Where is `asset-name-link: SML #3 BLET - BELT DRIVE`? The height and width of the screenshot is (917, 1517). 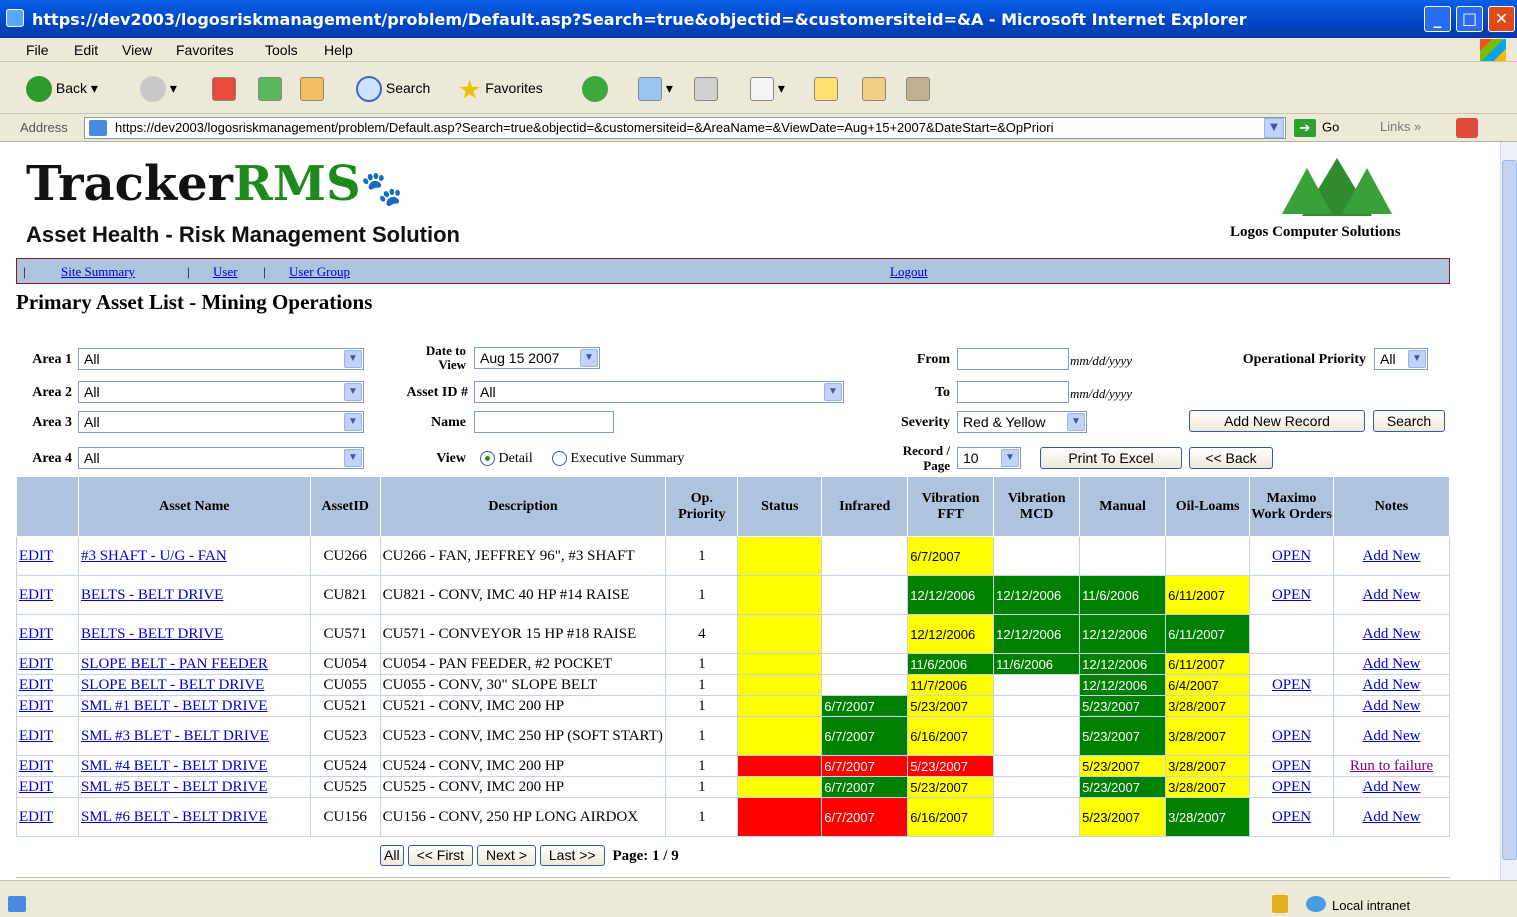
asset-name-link: SML #3 BLET - BELT DRIVE is located at coordinates (175, 736).